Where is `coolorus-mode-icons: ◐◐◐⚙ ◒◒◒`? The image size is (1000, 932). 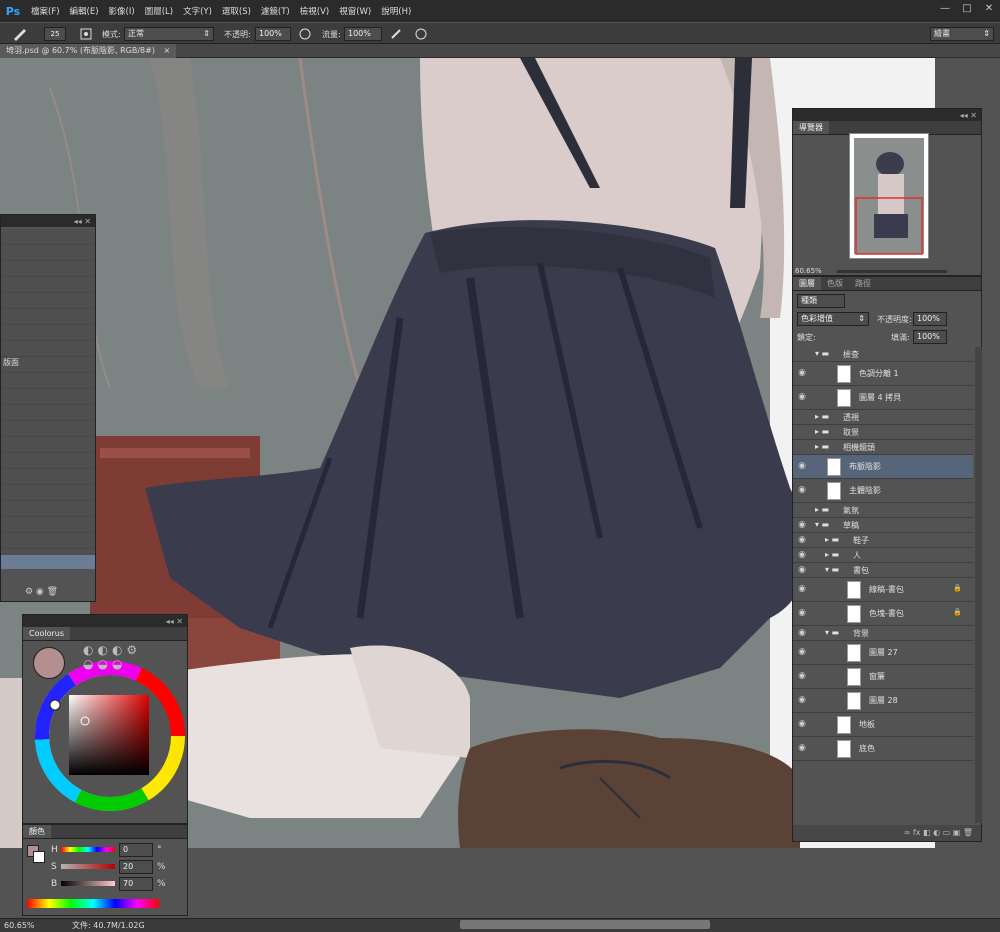 coolorus-mode-icons: ◐◐◐⚙ ◒◒◒ is located at coordinates (133, 668).